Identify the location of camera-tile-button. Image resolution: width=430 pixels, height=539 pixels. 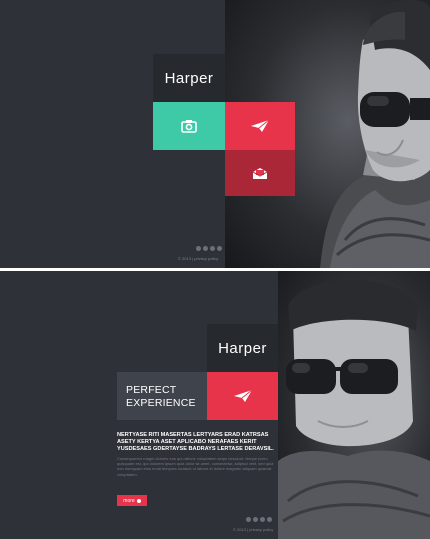
(189, 126).